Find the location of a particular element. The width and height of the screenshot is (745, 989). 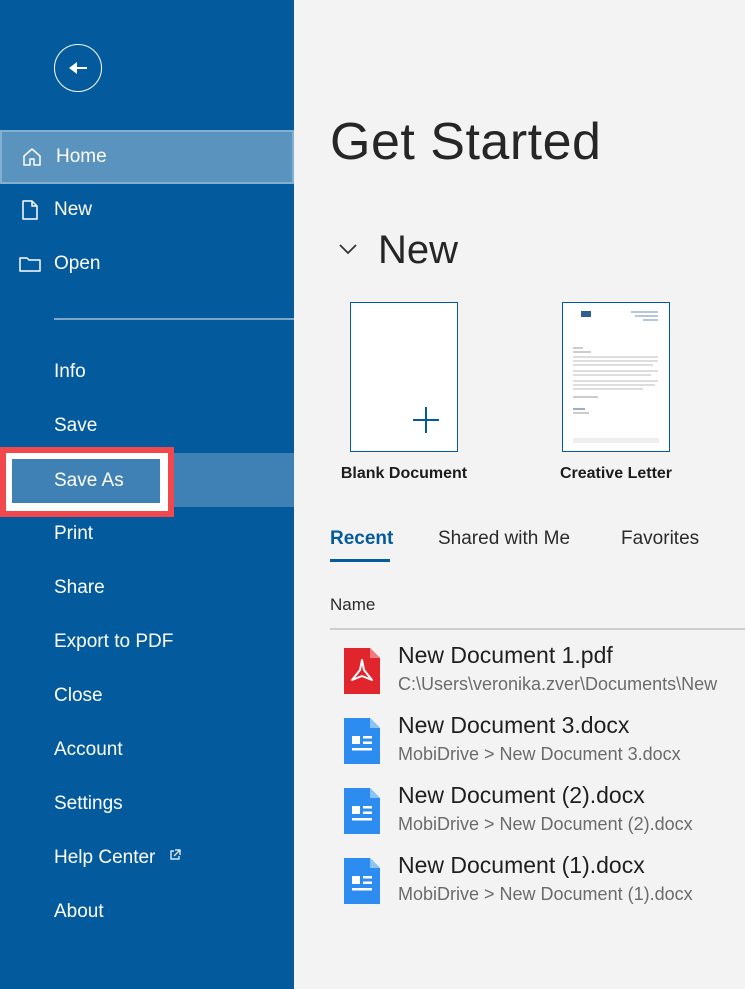

tab-recent: Recent is located at coordinates (361, 539).